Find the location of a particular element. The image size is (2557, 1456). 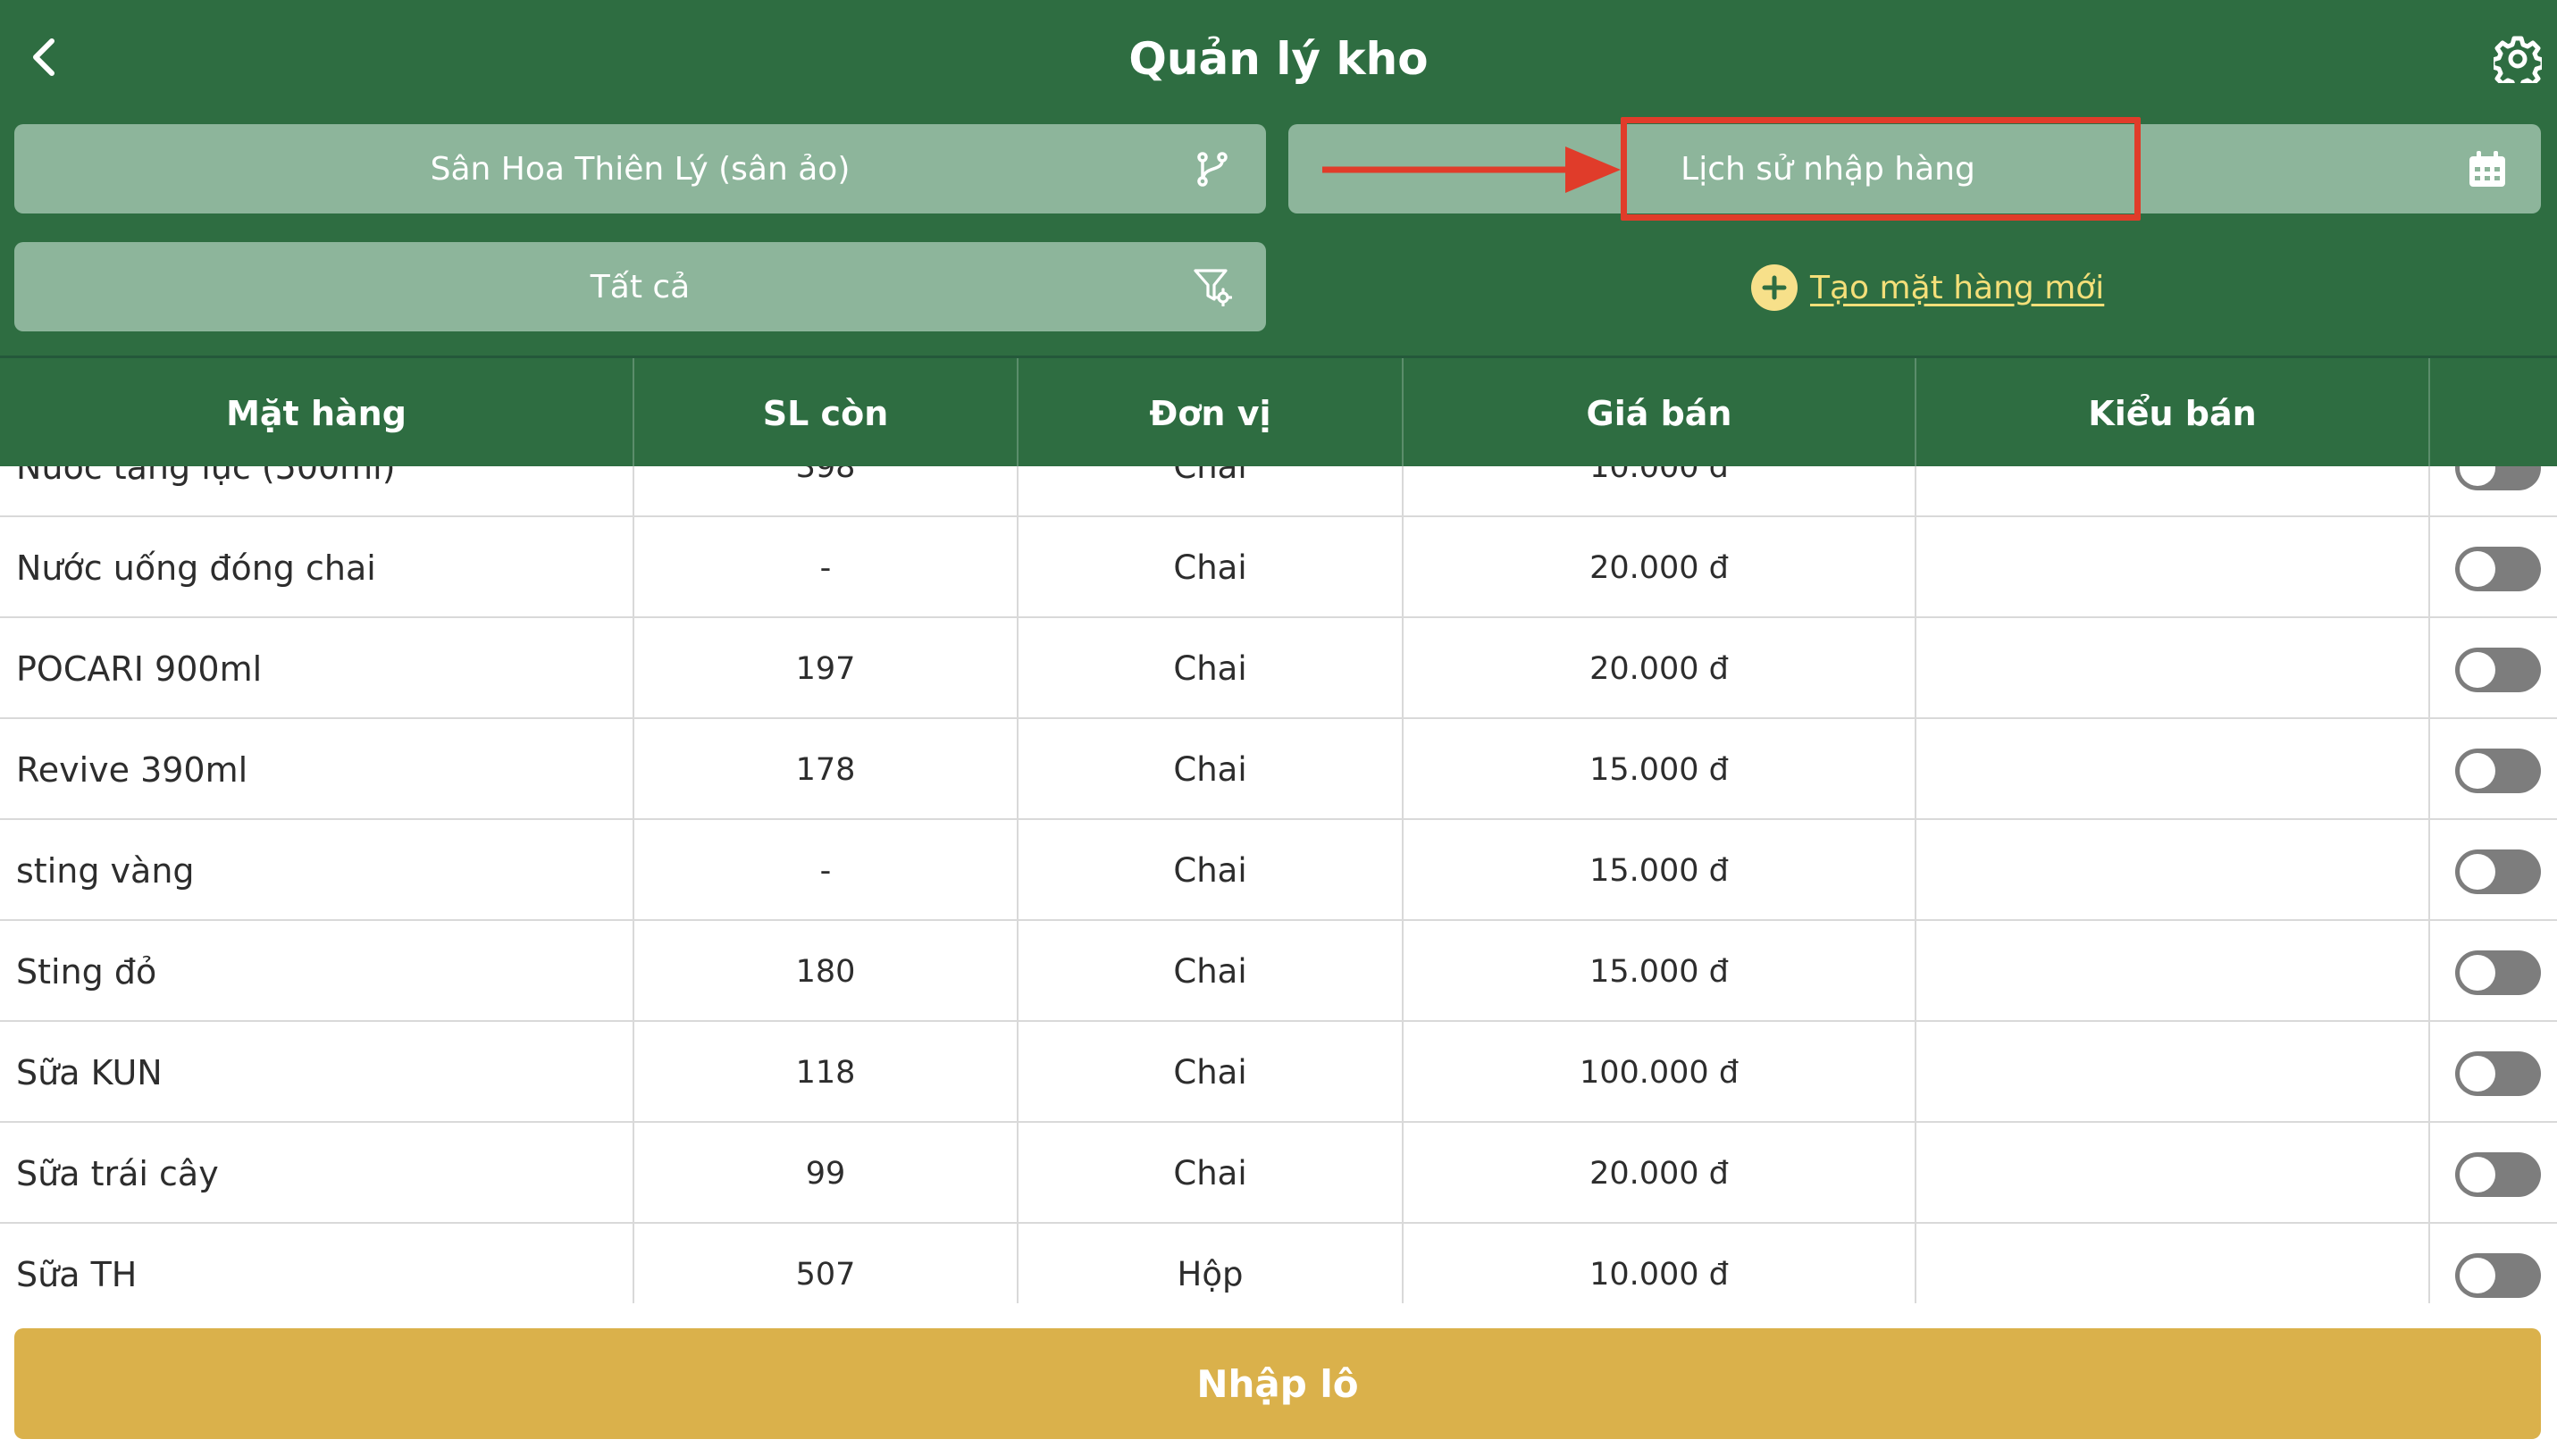

create-item-link: Tạo mặt hàng mới is located at coordinates (1928, 288).